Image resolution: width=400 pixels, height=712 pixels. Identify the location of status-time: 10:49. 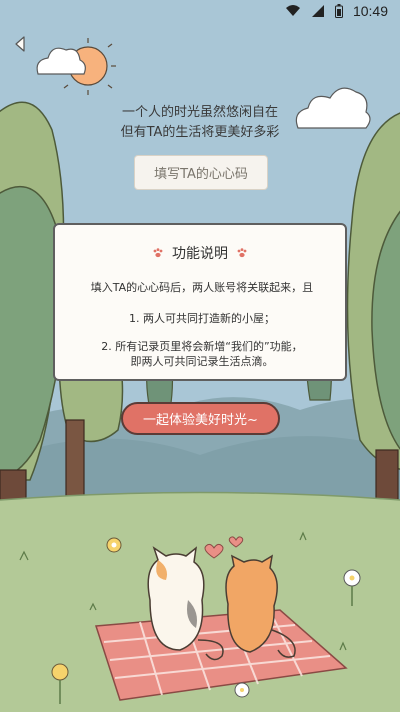
(370, 11).